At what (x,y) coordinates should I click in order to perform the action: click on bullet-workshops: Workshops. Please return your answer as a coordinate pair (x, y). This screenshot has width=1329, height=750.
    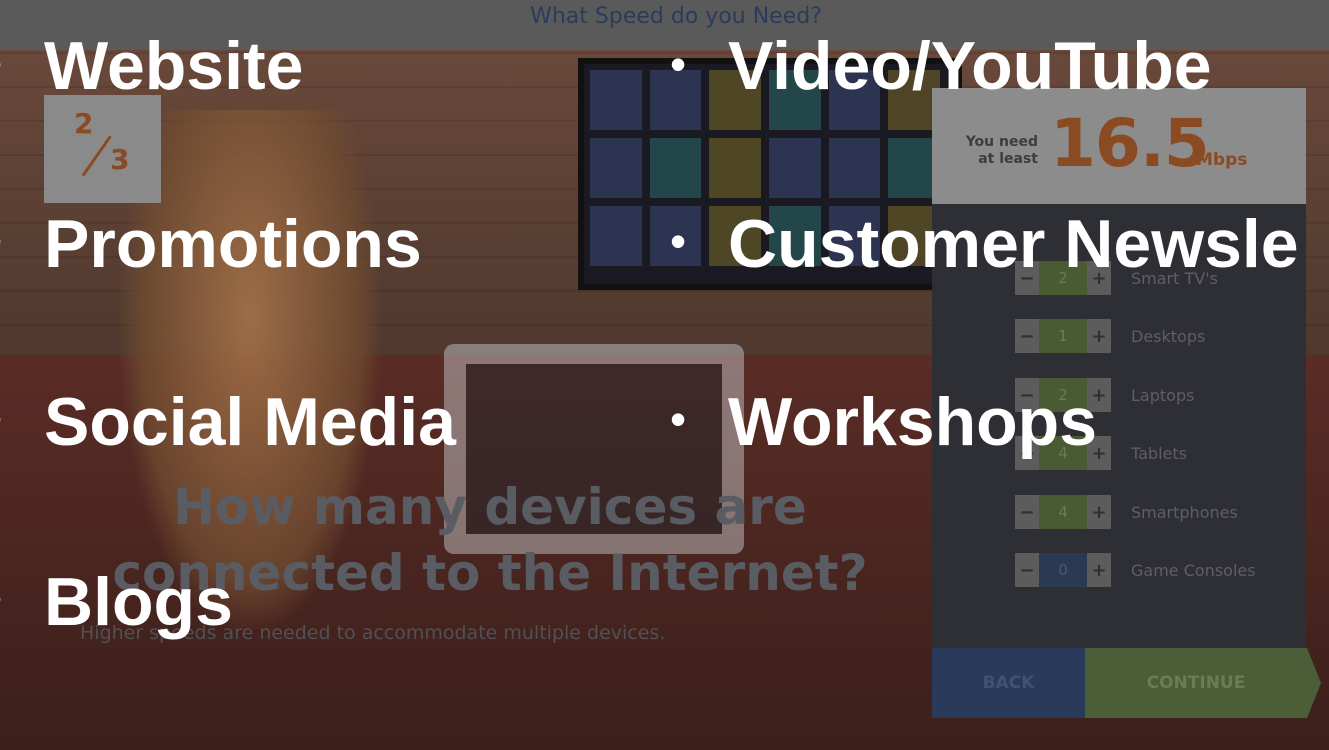
    Looking at the image, I should click on (913, 422).